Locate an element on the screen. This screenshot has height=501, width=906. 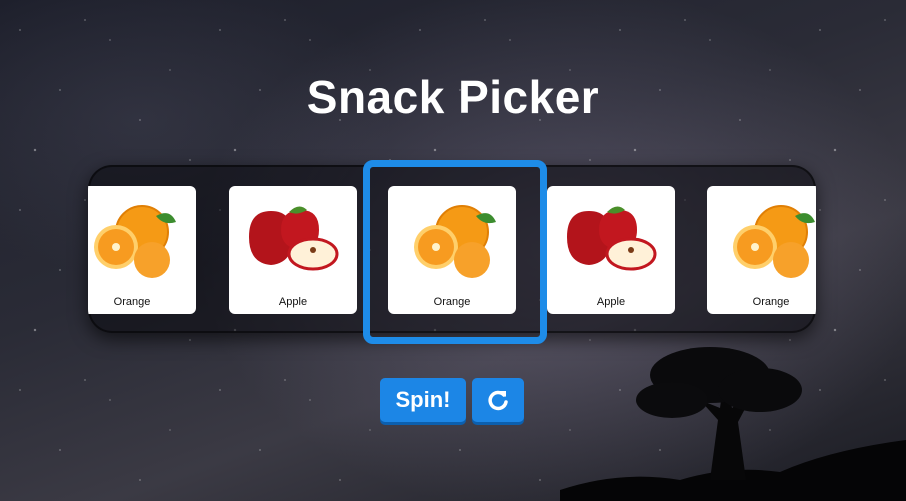
page-title: Snack Picker is located at coordinates (453, 97).